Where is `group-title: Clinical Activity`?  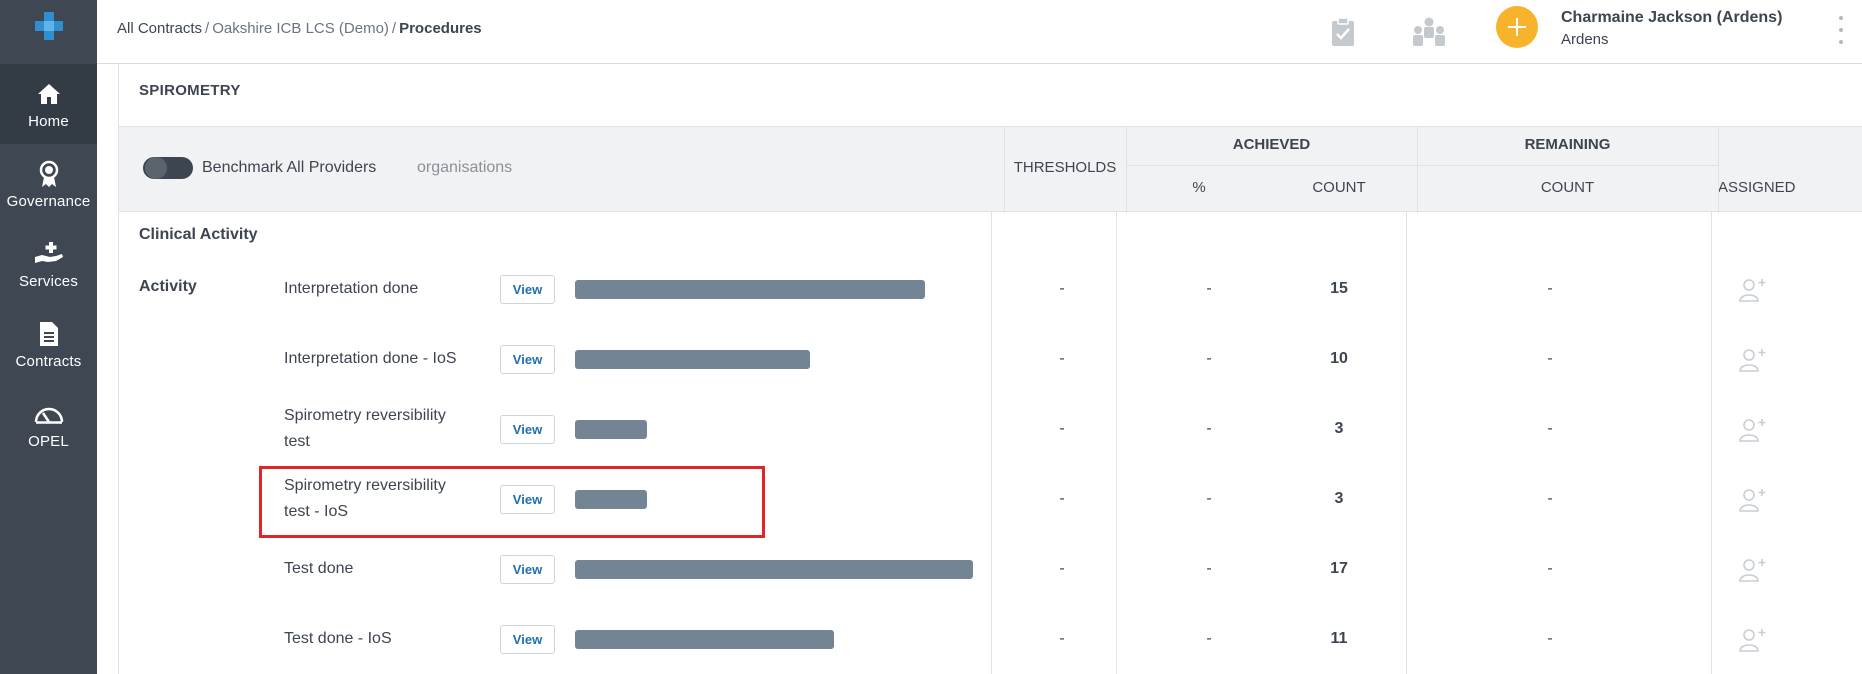
group-title: Clinical Activity is located at coordinates (198, 234).